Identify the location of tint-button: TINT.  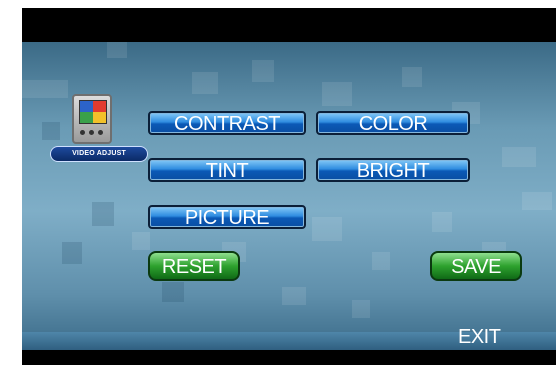
(227, 170).